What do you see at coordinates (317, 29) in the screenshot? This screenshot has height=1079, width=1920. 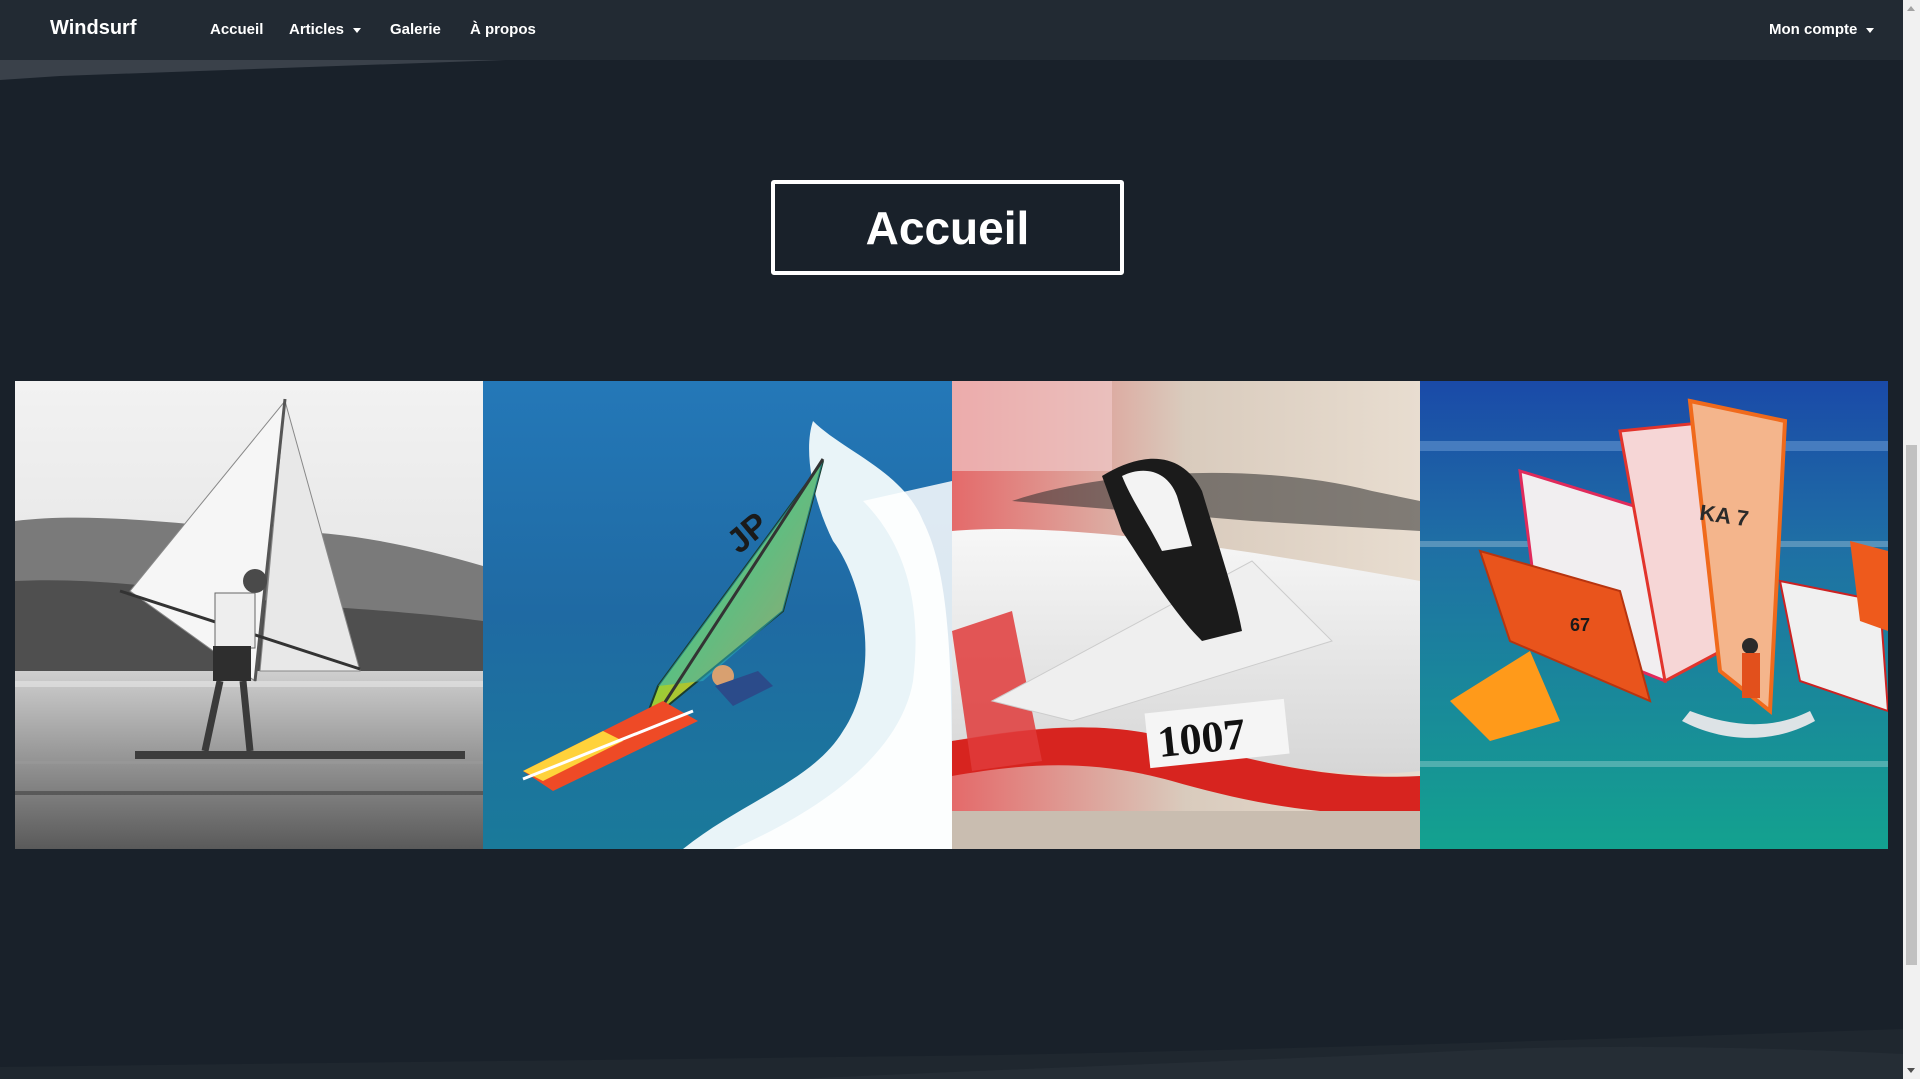 I see `nav-link-label: Articles` at bounding box center [317, 29].